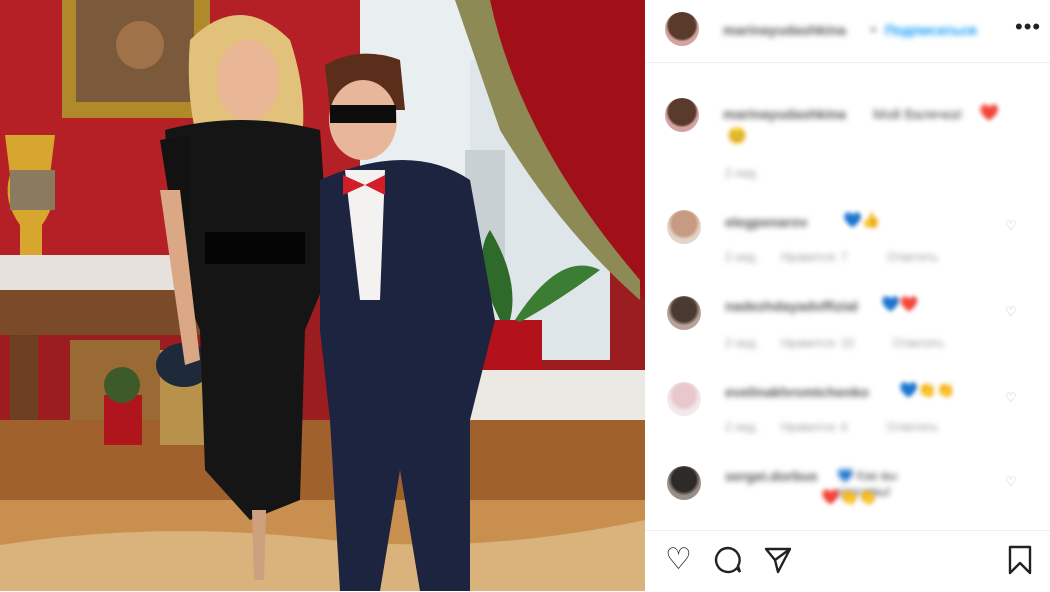 This screenshot has width=1050, height=592. What do you see at coordinates (797, 392) in the screenshot?
I see `comment-username: evelinakhromtchenko` at bounding box center [797, 392].